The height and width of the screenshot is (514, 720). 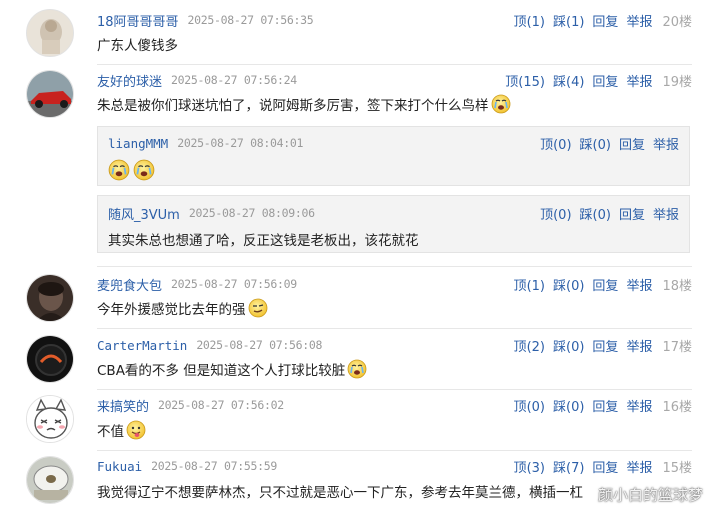 I want to click on reply-text, so click(x=131, y=170).